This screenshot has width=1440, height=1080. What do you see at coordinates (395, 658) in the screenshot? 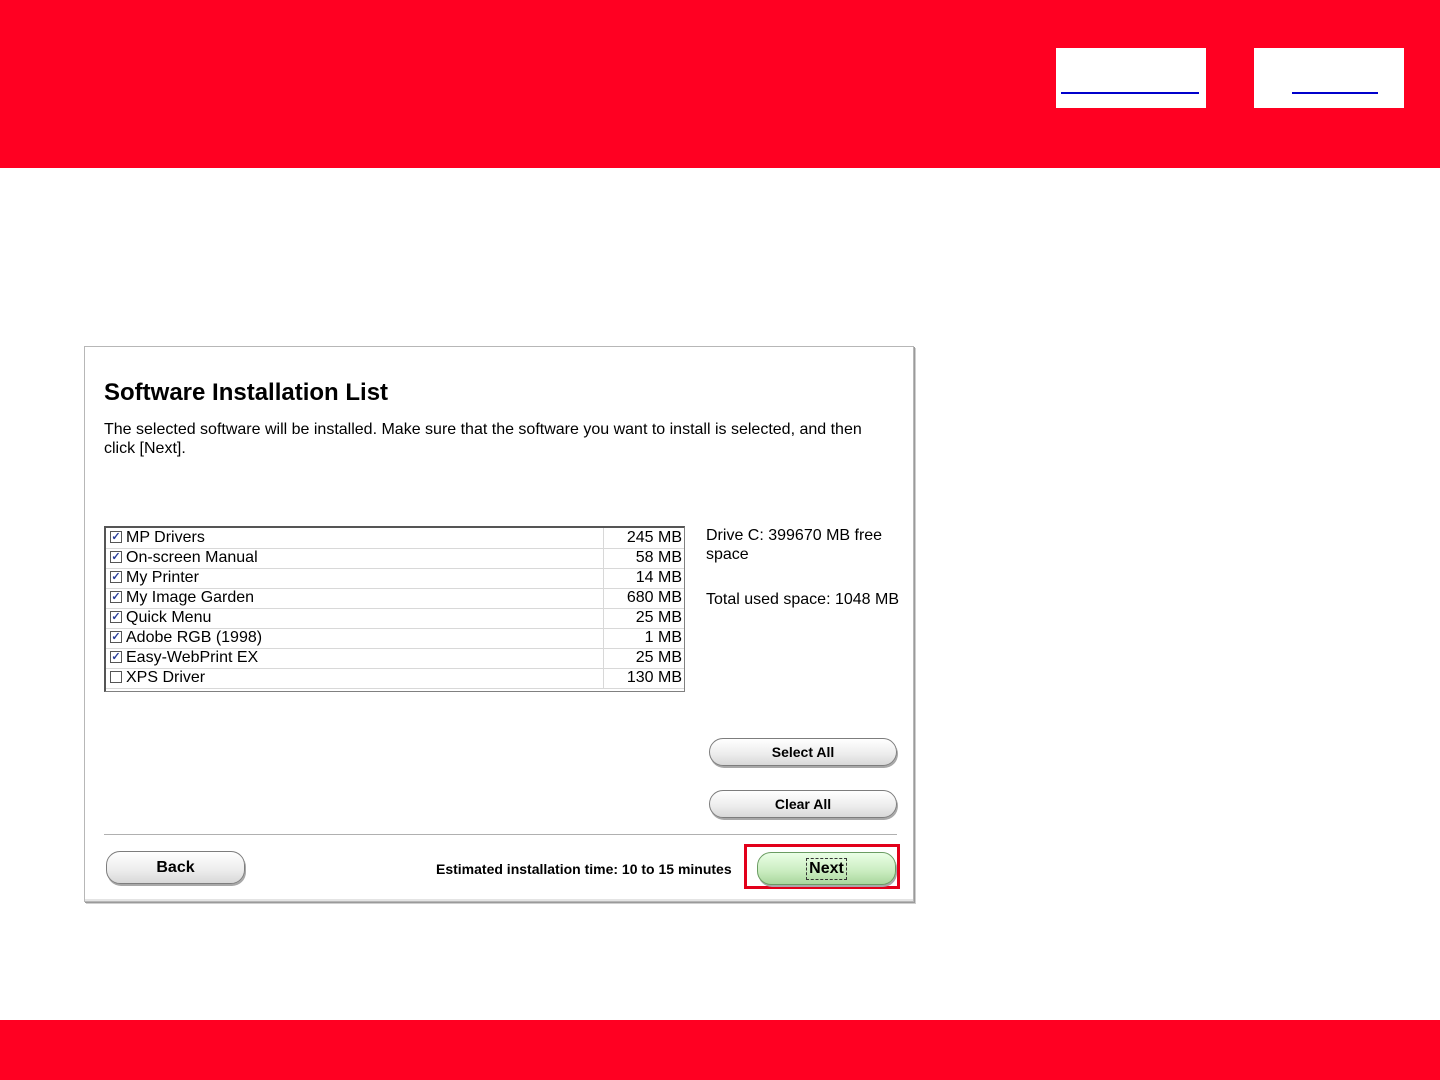
I see `software-row: ✓ Easy-WebPrint EX 25 MB` at bounding box center [395, 658].